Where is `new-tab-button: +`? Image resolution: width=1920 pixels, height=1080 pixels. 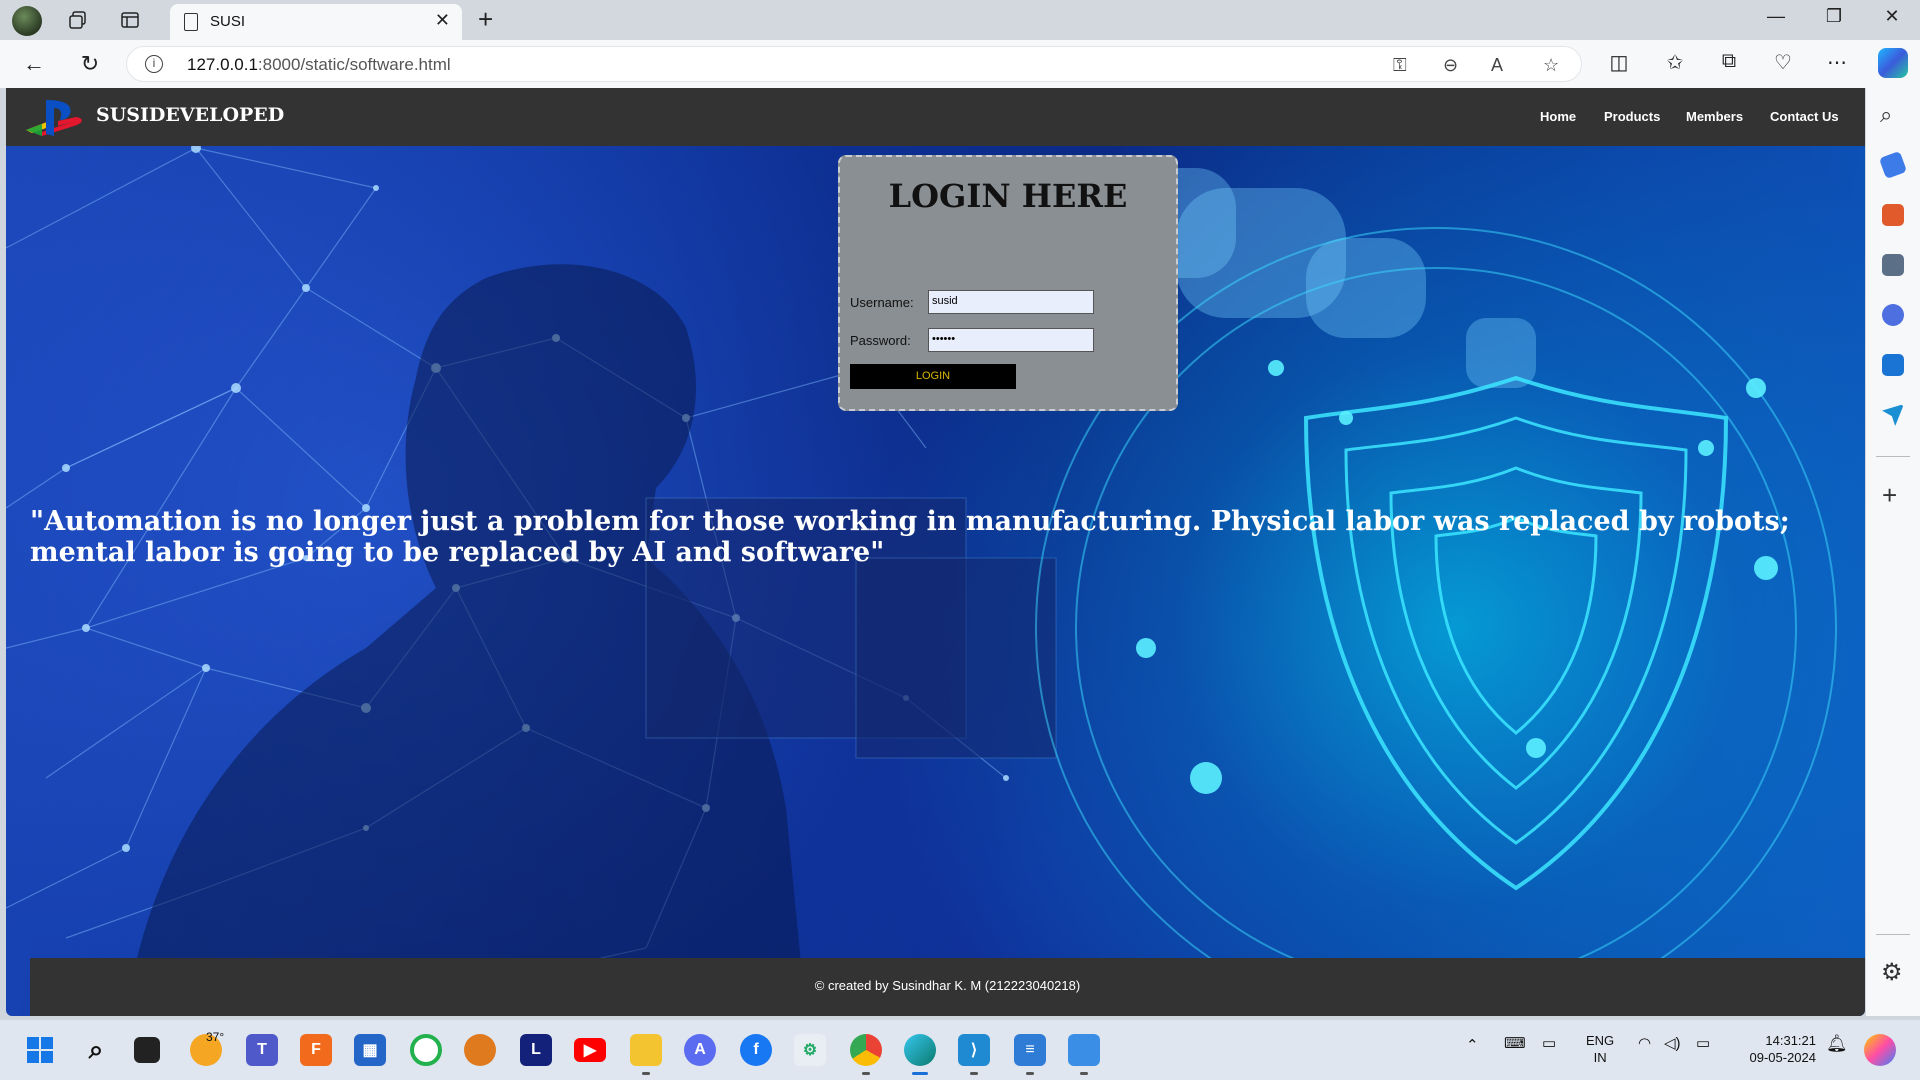
new-tab-button: + is located at coordinates (485, 19).